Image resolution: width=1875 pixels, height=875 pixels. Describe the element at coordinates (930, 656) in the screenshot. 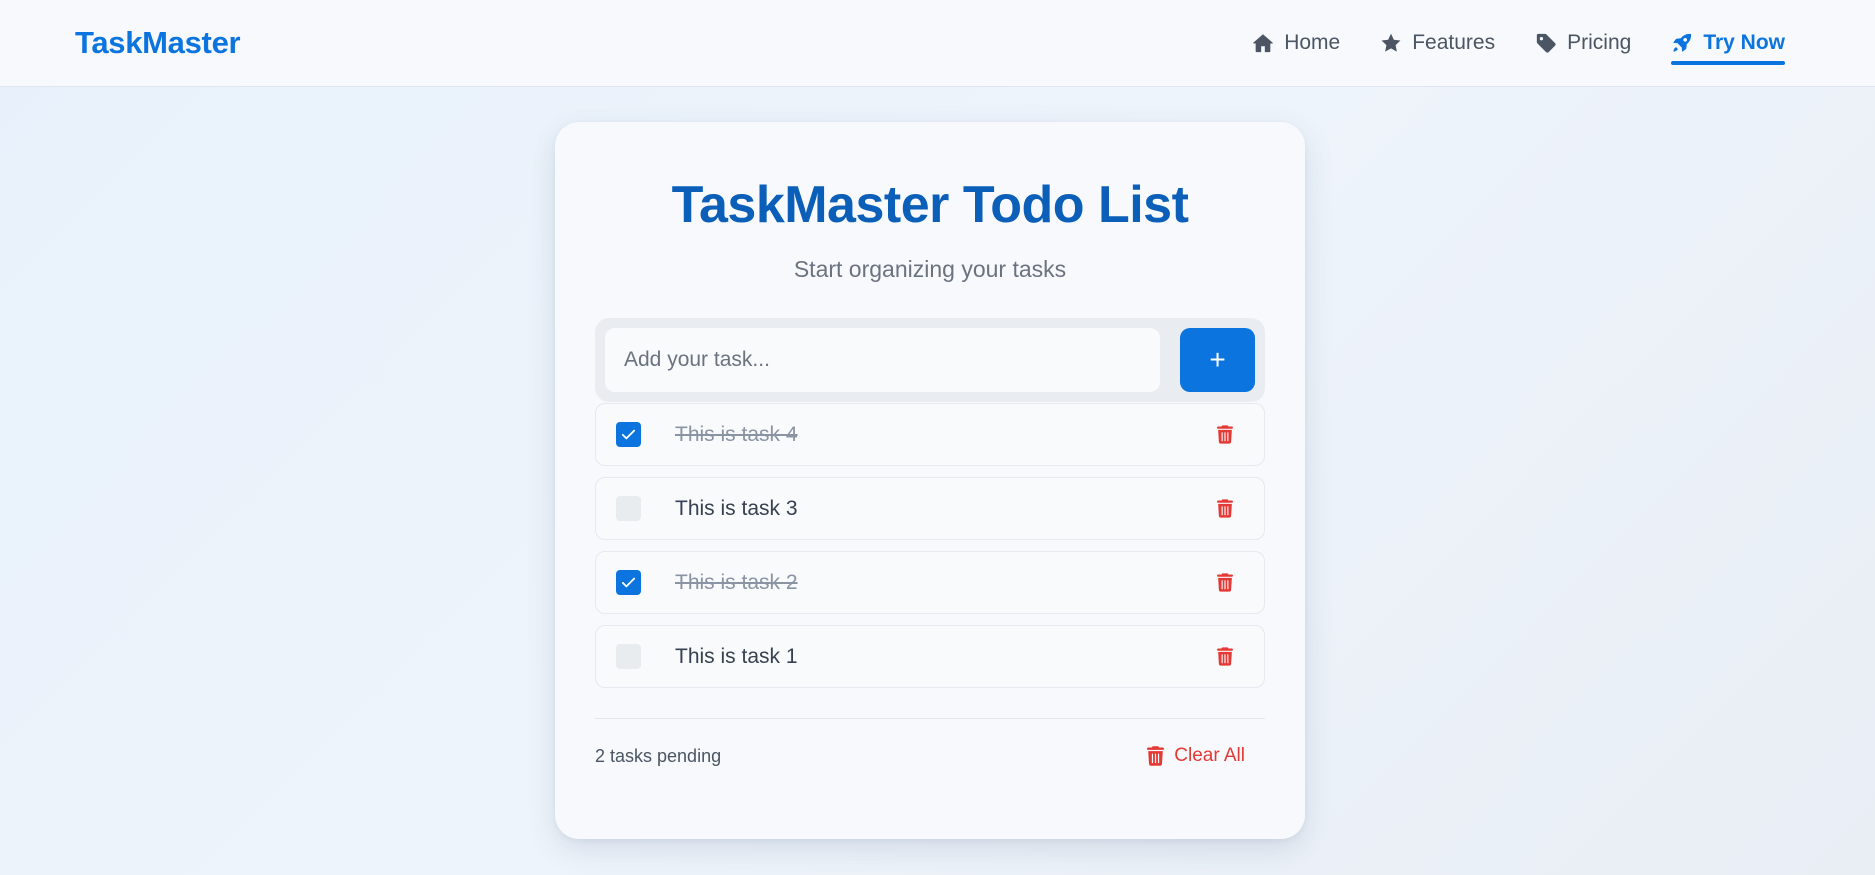

I see `task-item: This is task 1` at that location.